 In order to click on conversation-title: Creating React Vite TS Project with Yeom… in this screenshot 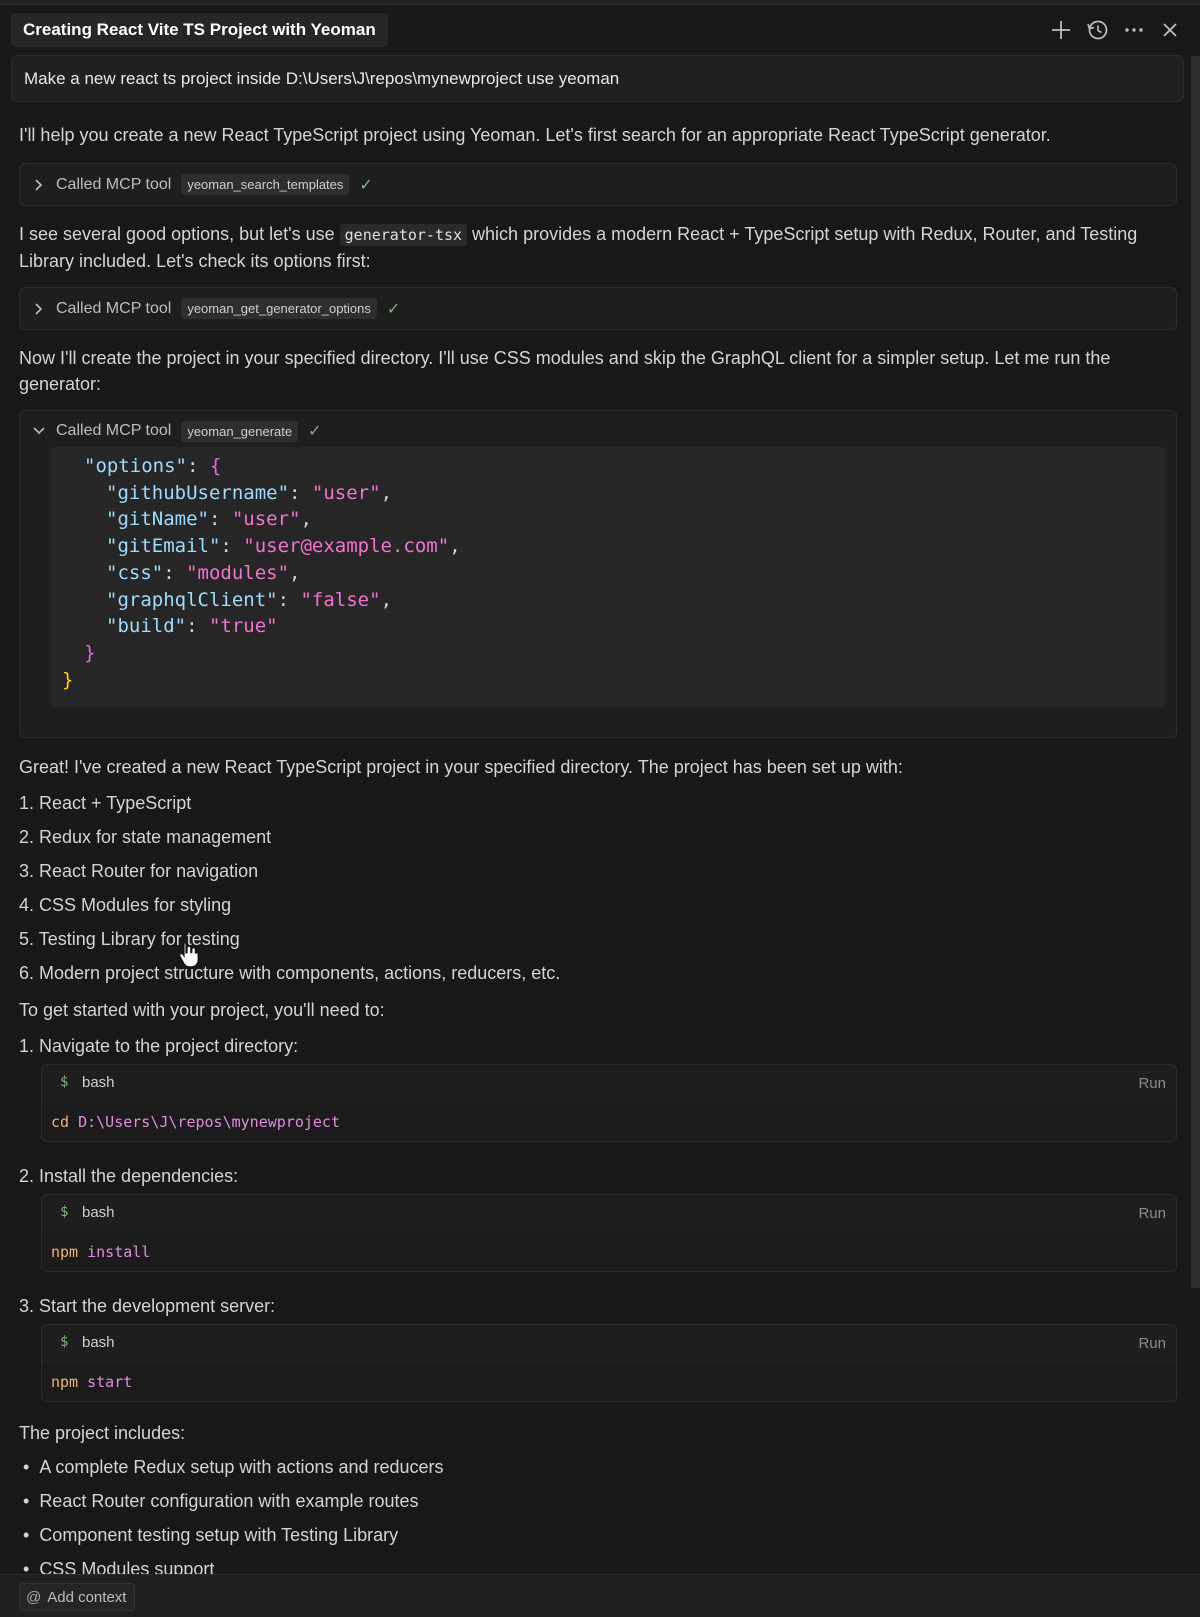, I will do `click(199, 30)`.